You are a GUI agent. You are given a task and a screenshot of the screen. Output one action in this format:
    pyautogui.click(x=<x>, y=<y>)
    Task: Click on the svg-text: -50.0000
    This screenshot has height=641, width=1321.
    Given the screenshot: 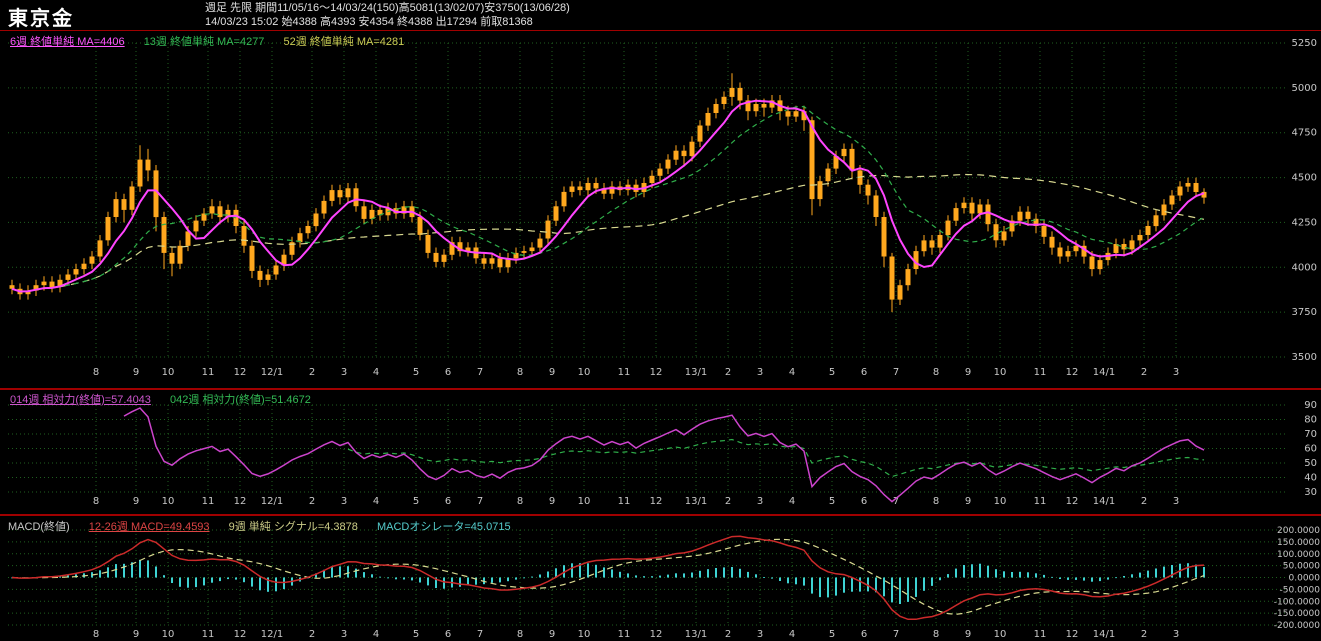 What is the action you would take?
    pyautogui.click(x=1300, y=590)
    